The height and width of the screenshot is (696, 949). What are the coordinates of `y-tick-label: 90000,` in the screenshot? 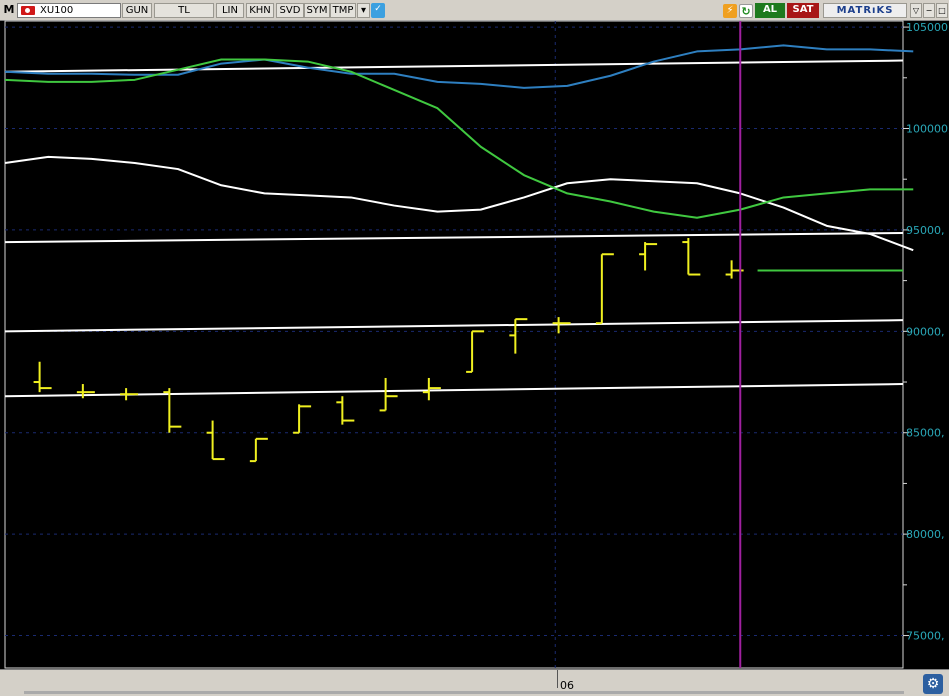 It's located at (925, 331).